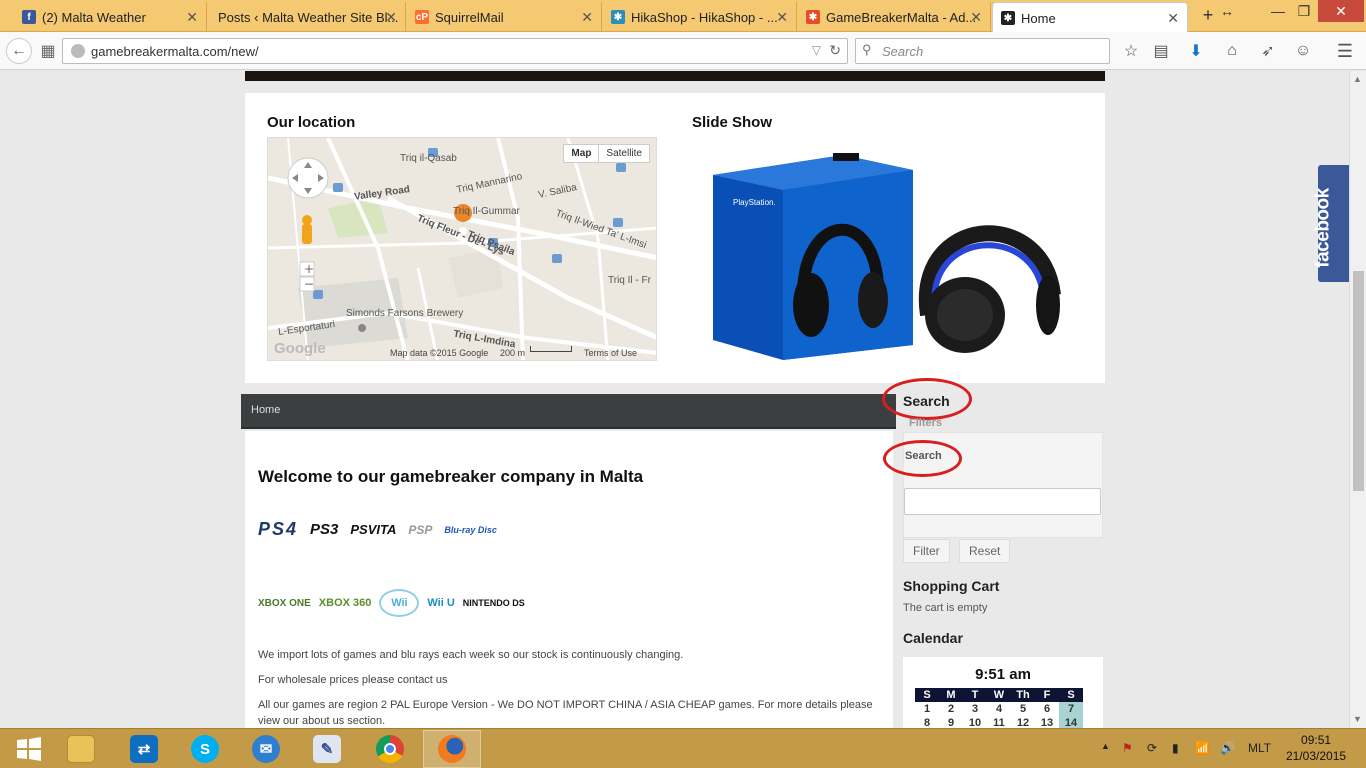 The height and width of the screenshot is (768, 1366). I want to click on hikashop-icon: ✱, so click(618, 17).